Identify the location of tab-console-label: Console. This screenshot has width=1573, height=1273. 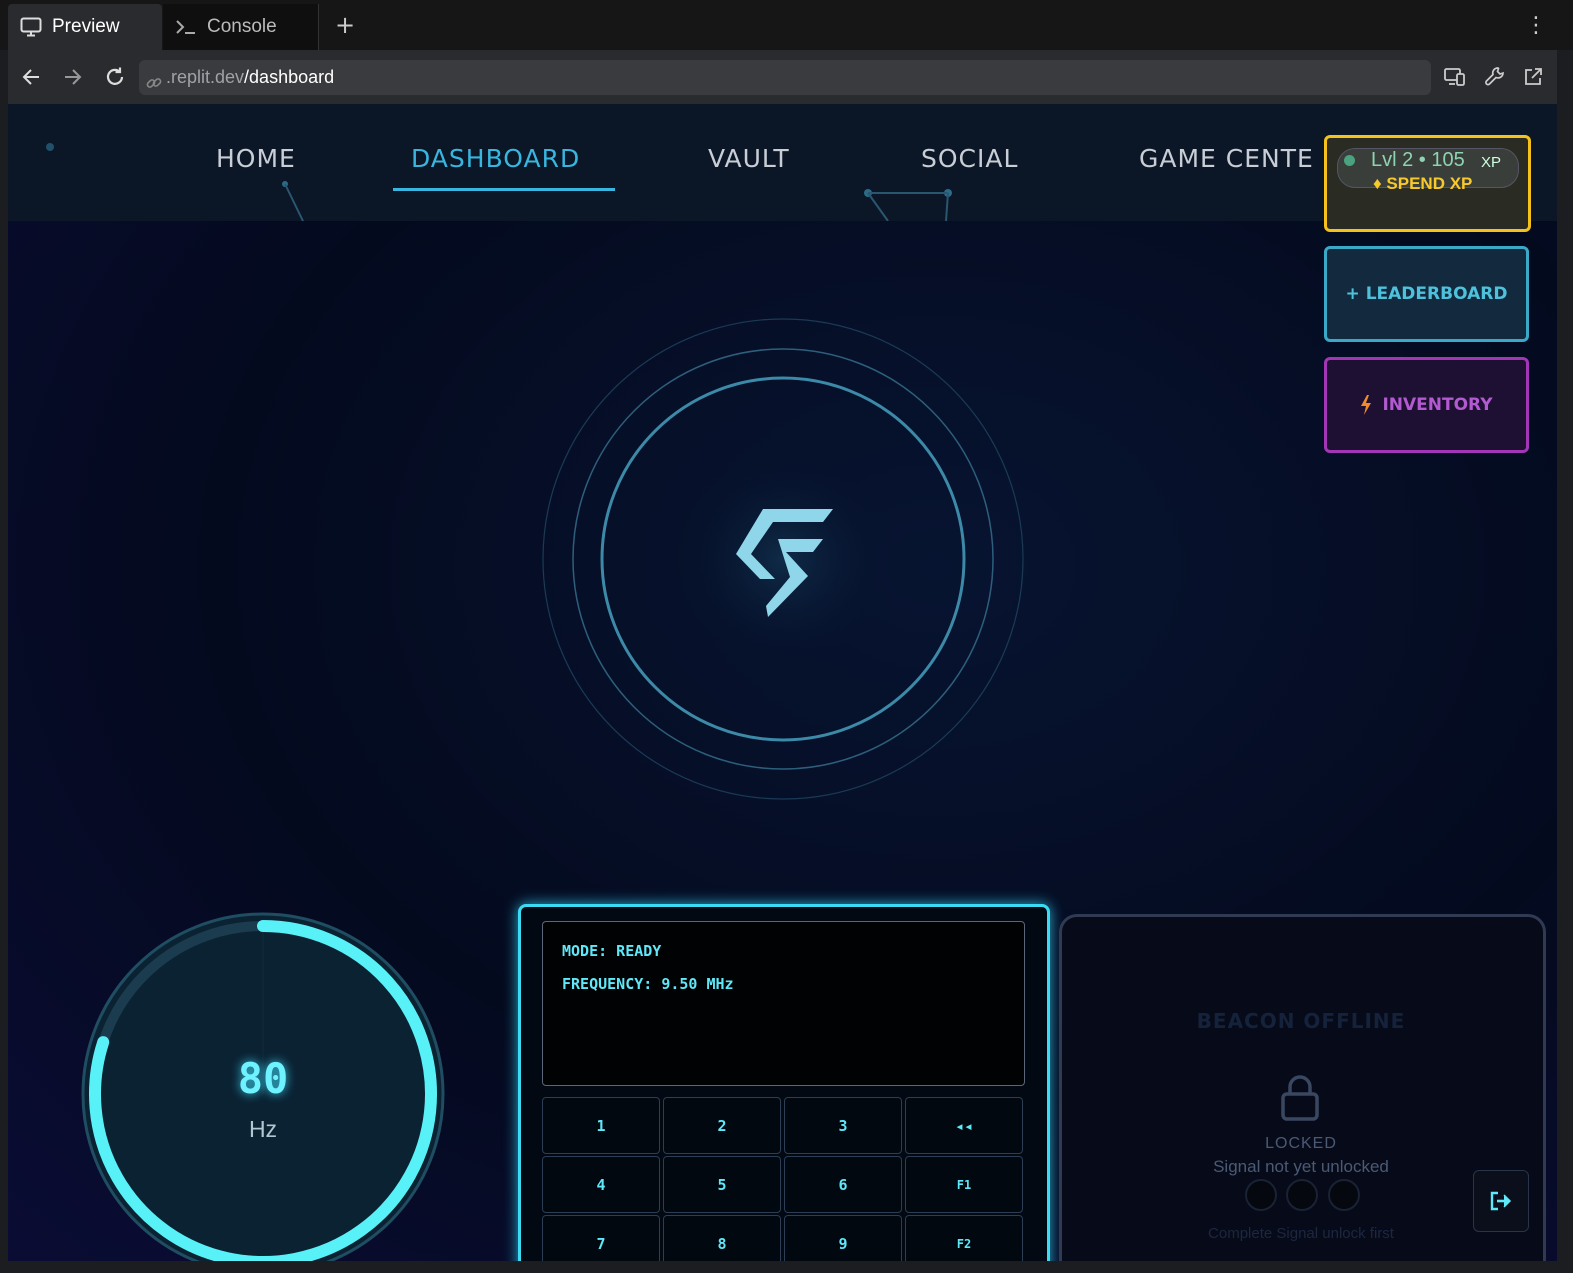
(242, 26).